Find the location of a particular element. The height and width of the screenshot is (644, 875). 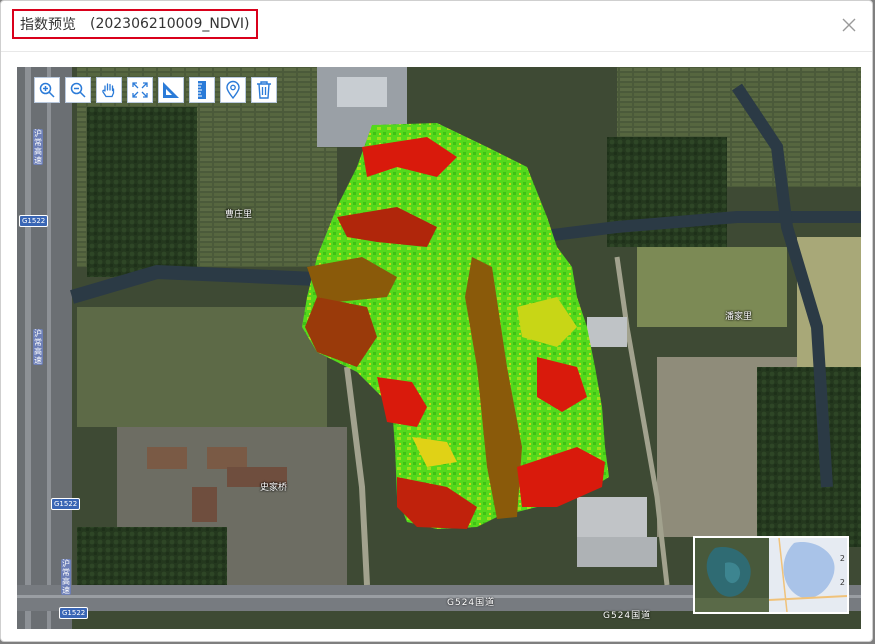

place-label-southwest: 史家桥 is located at coordinates (274, 488).